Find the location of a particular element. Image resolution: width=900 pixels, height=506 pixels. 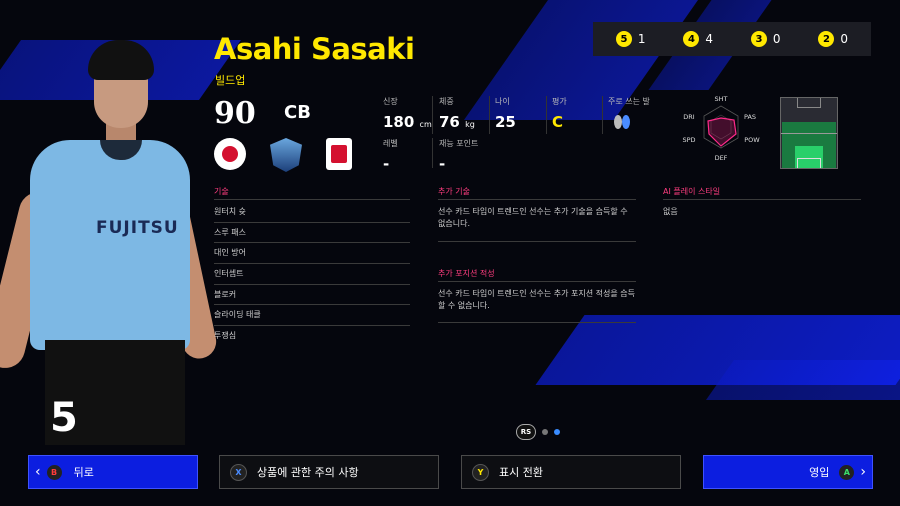

footprint-icon is located at coordinates (622, 121).